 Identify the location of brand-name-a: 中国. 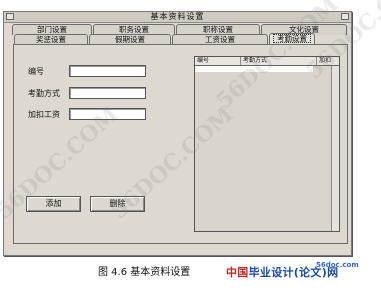
(237, 272).